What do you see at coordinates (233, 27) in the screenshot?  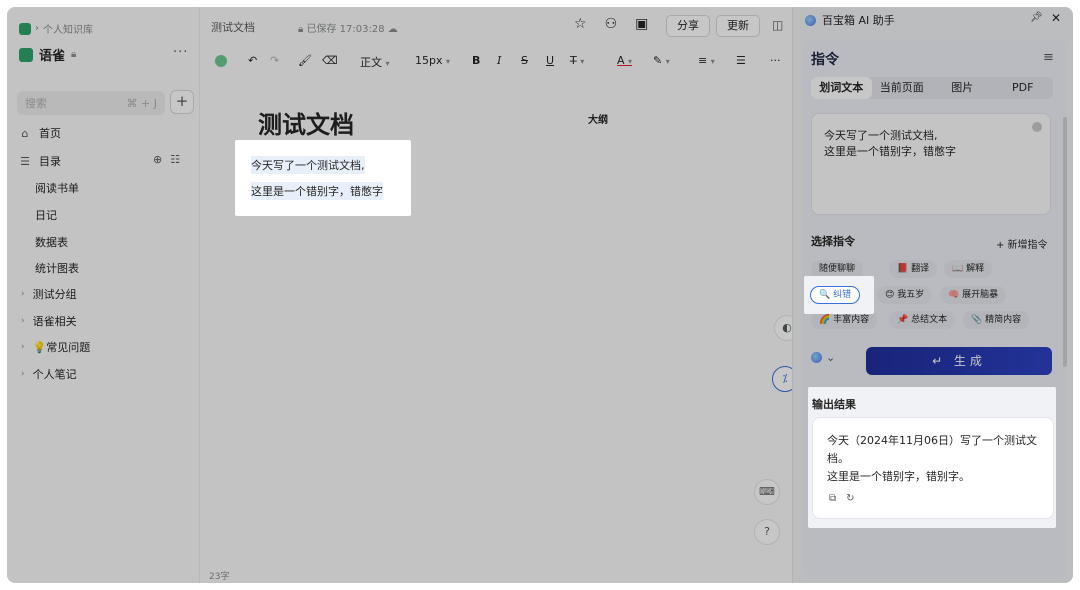 I see `doc-name: 测试文档` at bounding box center [233, 27].